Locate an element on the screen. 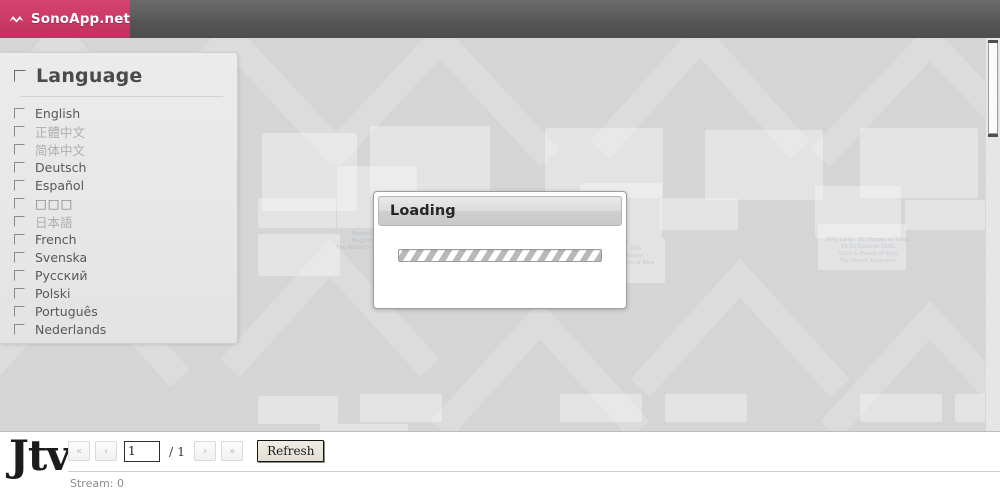 The image size is (1000, 500). checkbox-traditional-chinese is located at coordinates (19, 131).